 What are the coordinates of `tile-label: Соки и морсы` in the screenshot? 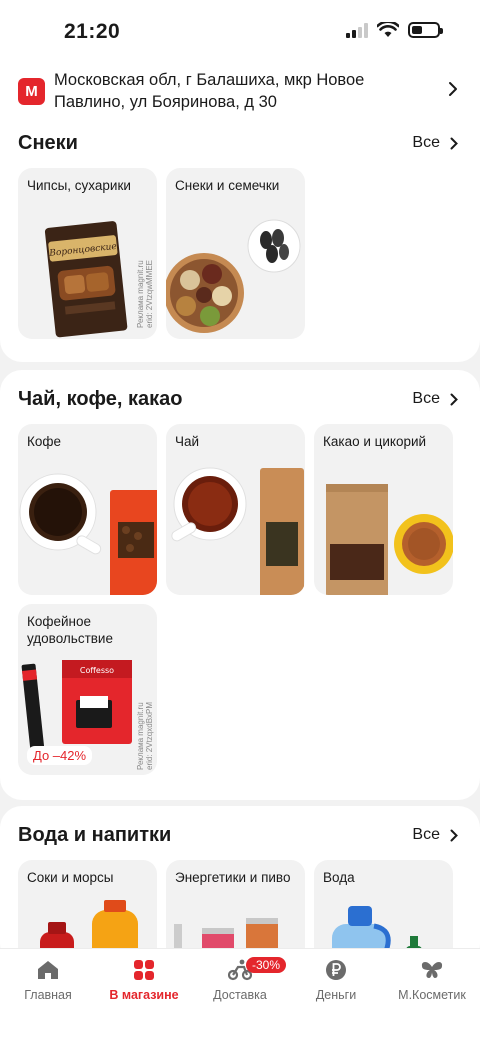 It's located at (70, 877).